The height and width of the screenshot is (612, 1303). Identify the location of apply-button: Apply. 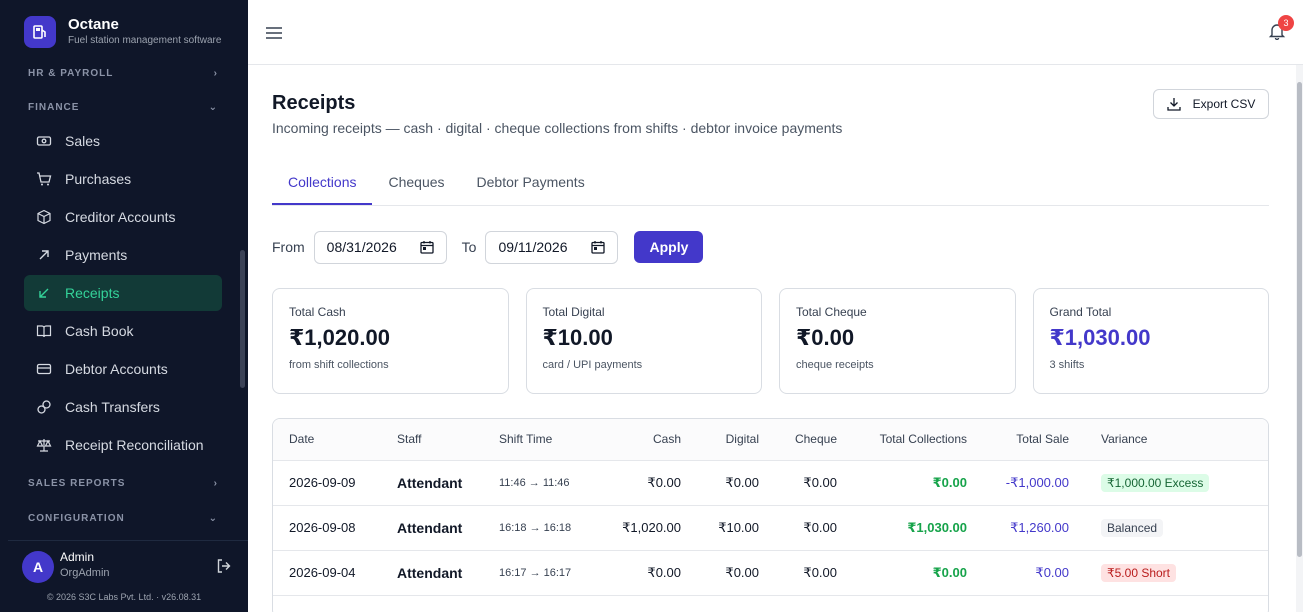
(669, 247).